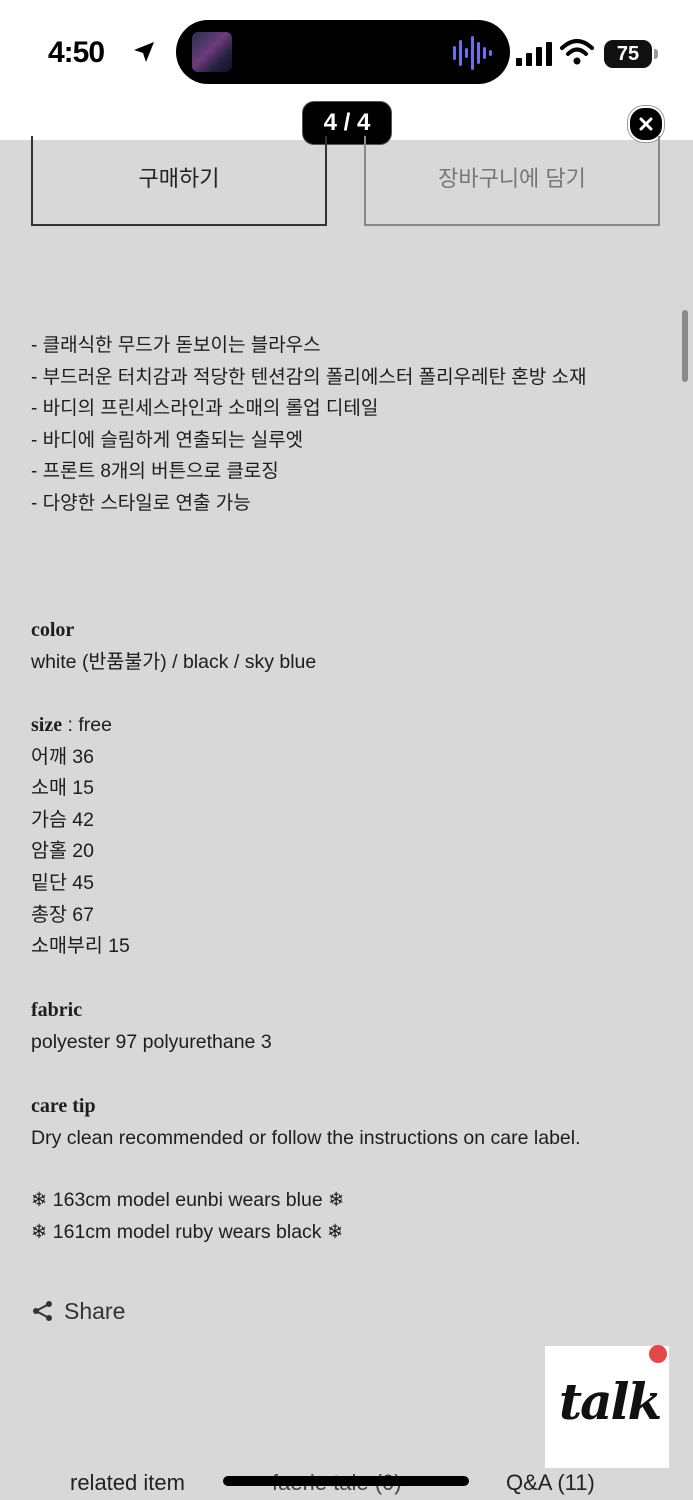  Describe the element at coordinates (57, 1010) in the screenshot. I see `fabric-heading: fabric` at that location.